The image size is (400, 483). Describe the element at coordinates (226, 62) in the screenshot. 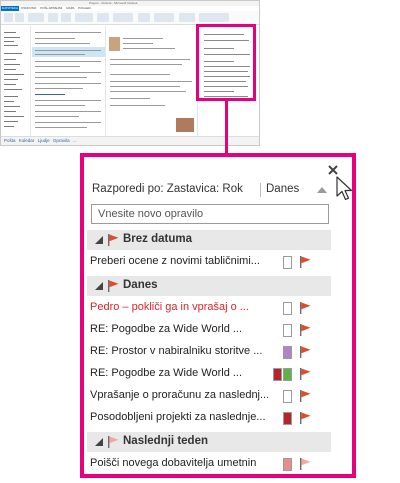

I see `highlight-box` at that location.